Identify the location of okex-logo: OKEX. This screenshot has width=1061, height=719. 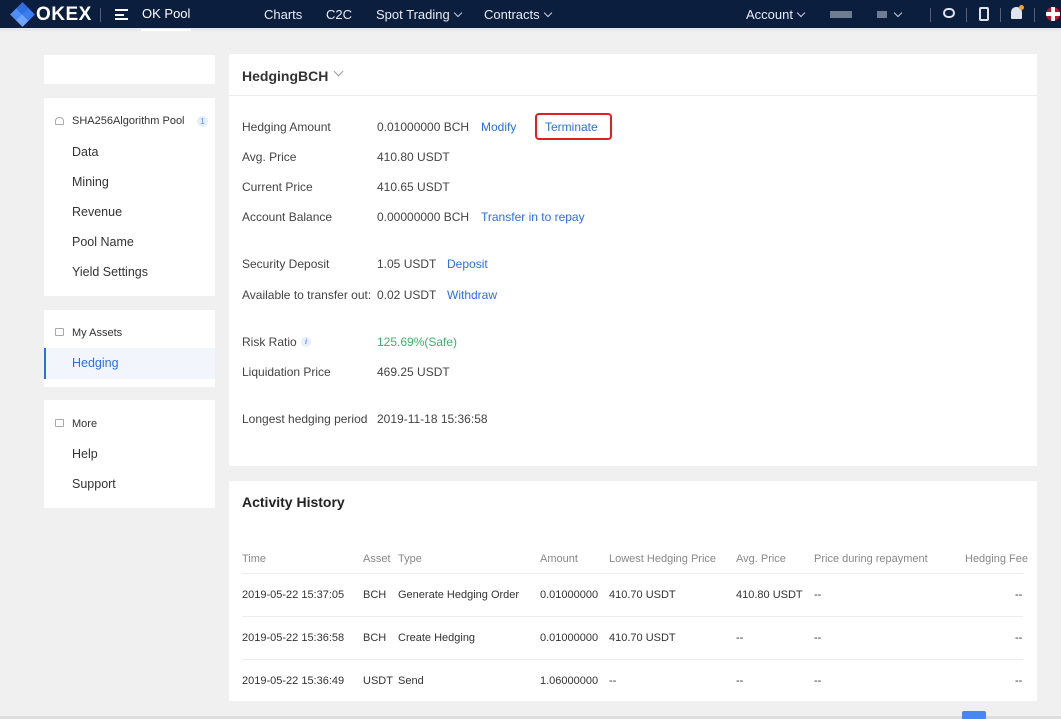
(51, 14).